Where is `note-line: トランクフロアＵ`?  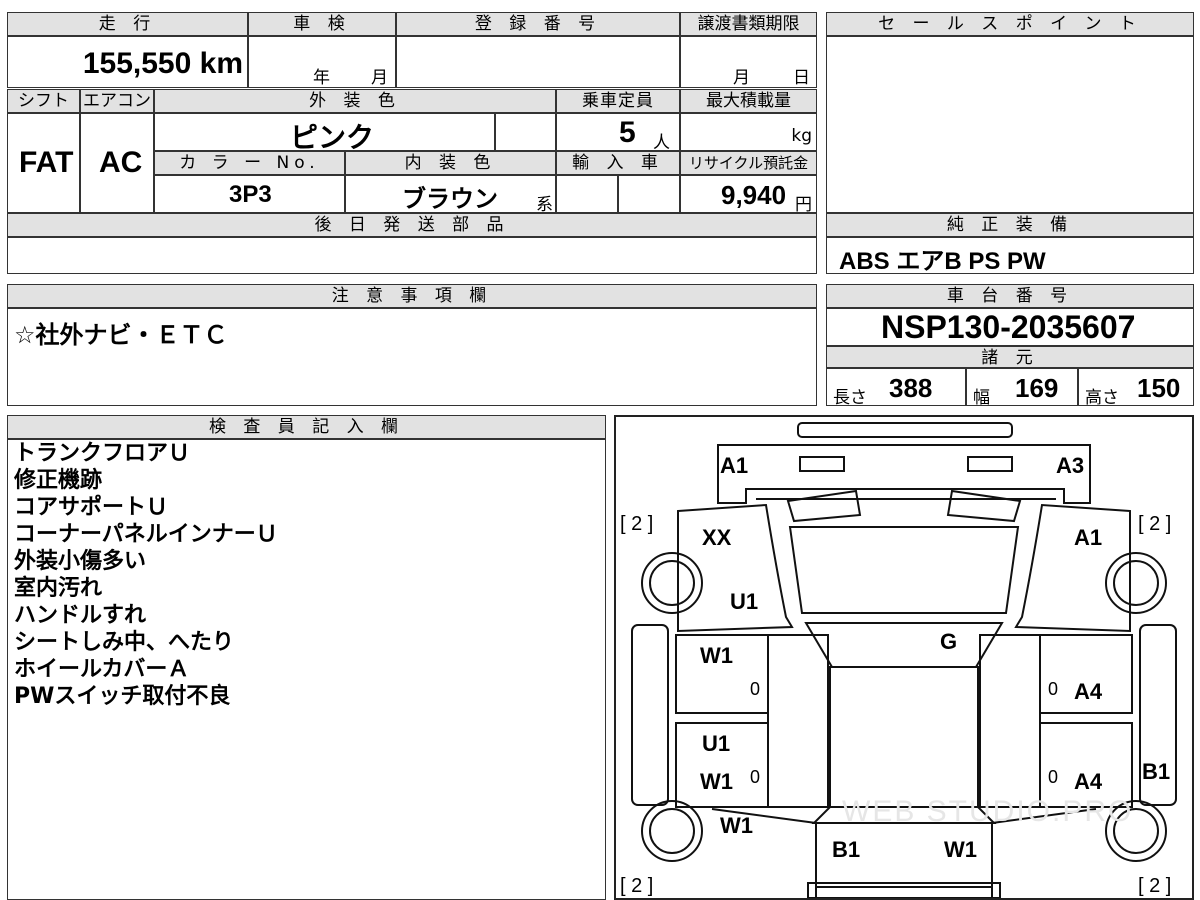
note-line: トランクフロアＵ is located at coordinates (102, 453).